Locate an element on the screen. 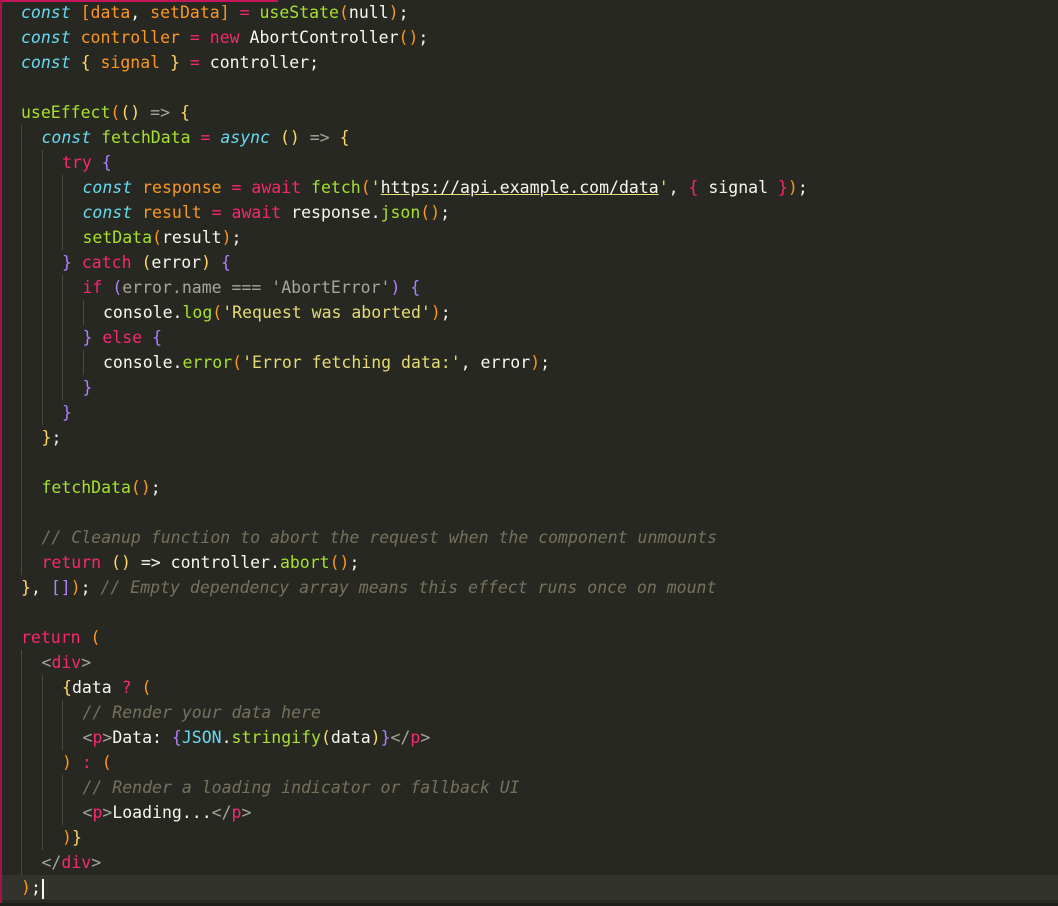 The image size is (1058, 906). code-line-content: )} is located at coordinates (51, 837).